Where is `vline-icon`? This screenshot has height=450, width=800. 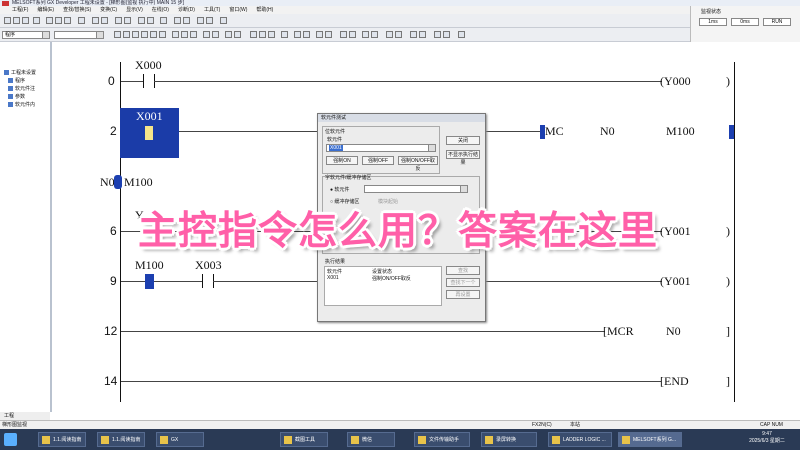 vline-icon is located at coordinates (184, 34).